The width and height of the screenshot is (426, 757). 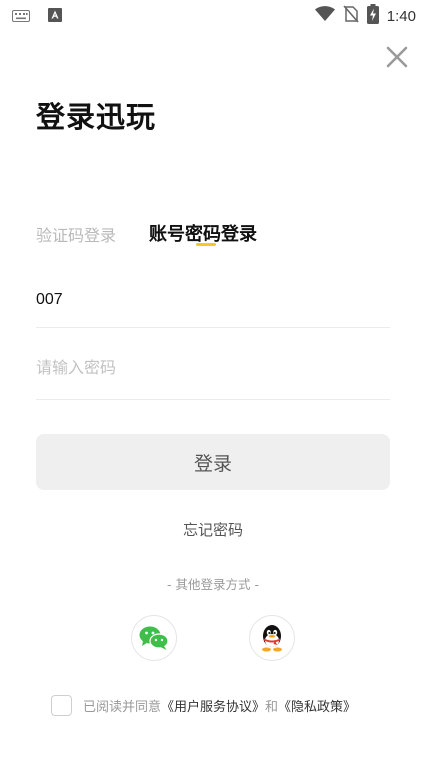 I want to click on status-time: 1:40, so click(x=401, y=16).